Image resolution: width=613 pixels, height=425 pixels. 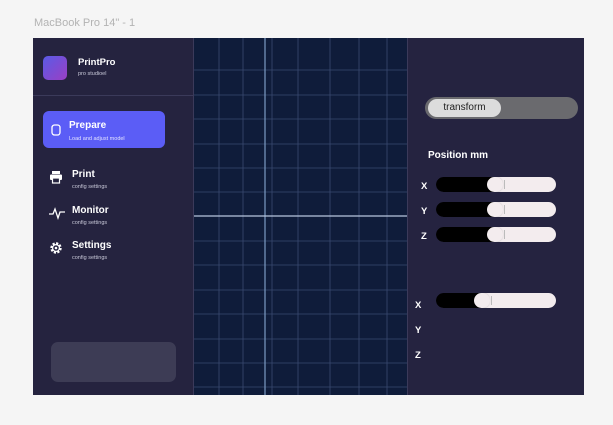 What do you see at coordinates (424, 236) in the screenshot?
I see `position-z-label: Z` at bounding box center [424, 236].